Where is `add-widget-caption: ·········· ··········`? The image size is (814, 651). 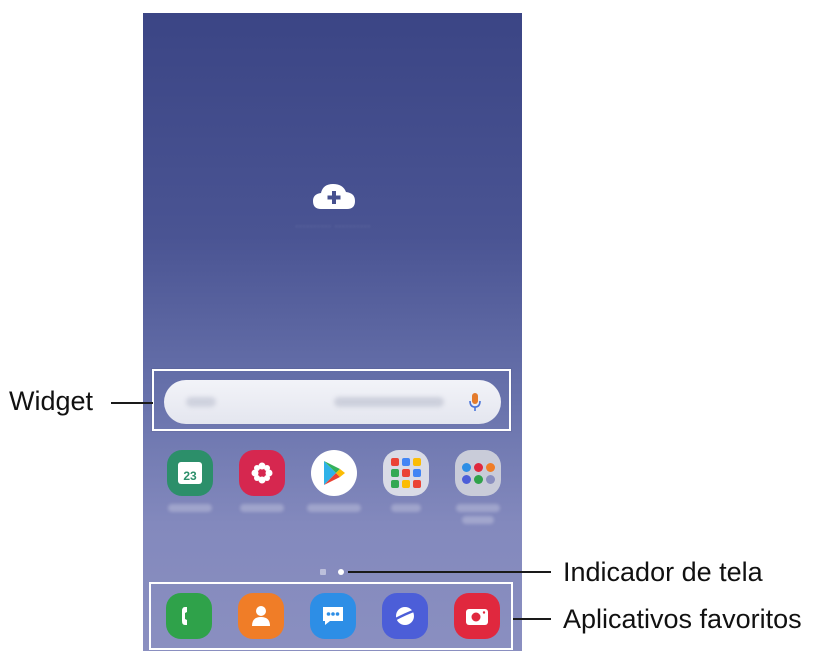
add-widget-caption: ·········· ·········· is located at coordinates (333, 226).